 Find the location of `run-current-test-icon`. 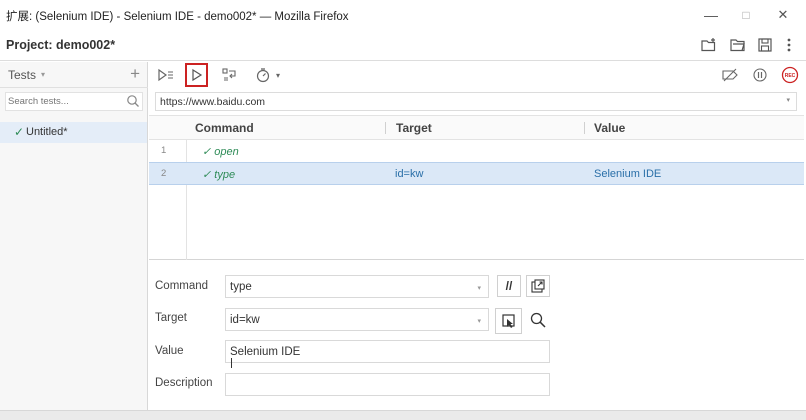

run-current-test-icon is located at coordinates (196, 75).